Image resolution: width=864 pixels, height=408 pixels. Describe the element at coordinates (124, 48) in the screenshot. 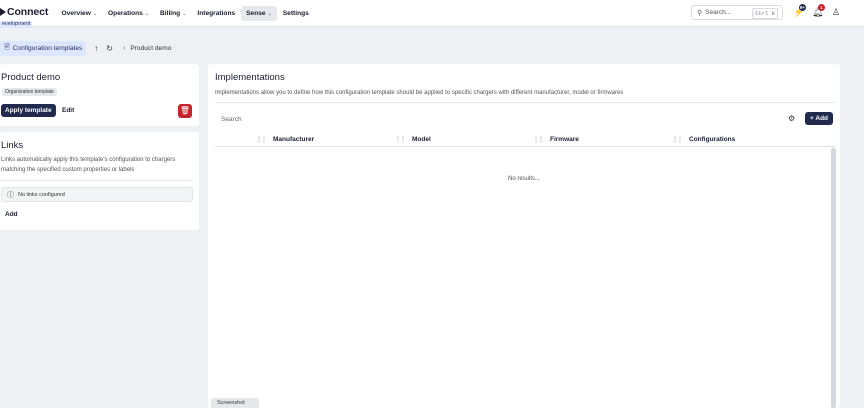

I see `chevron-right-icon: ›` at that location.